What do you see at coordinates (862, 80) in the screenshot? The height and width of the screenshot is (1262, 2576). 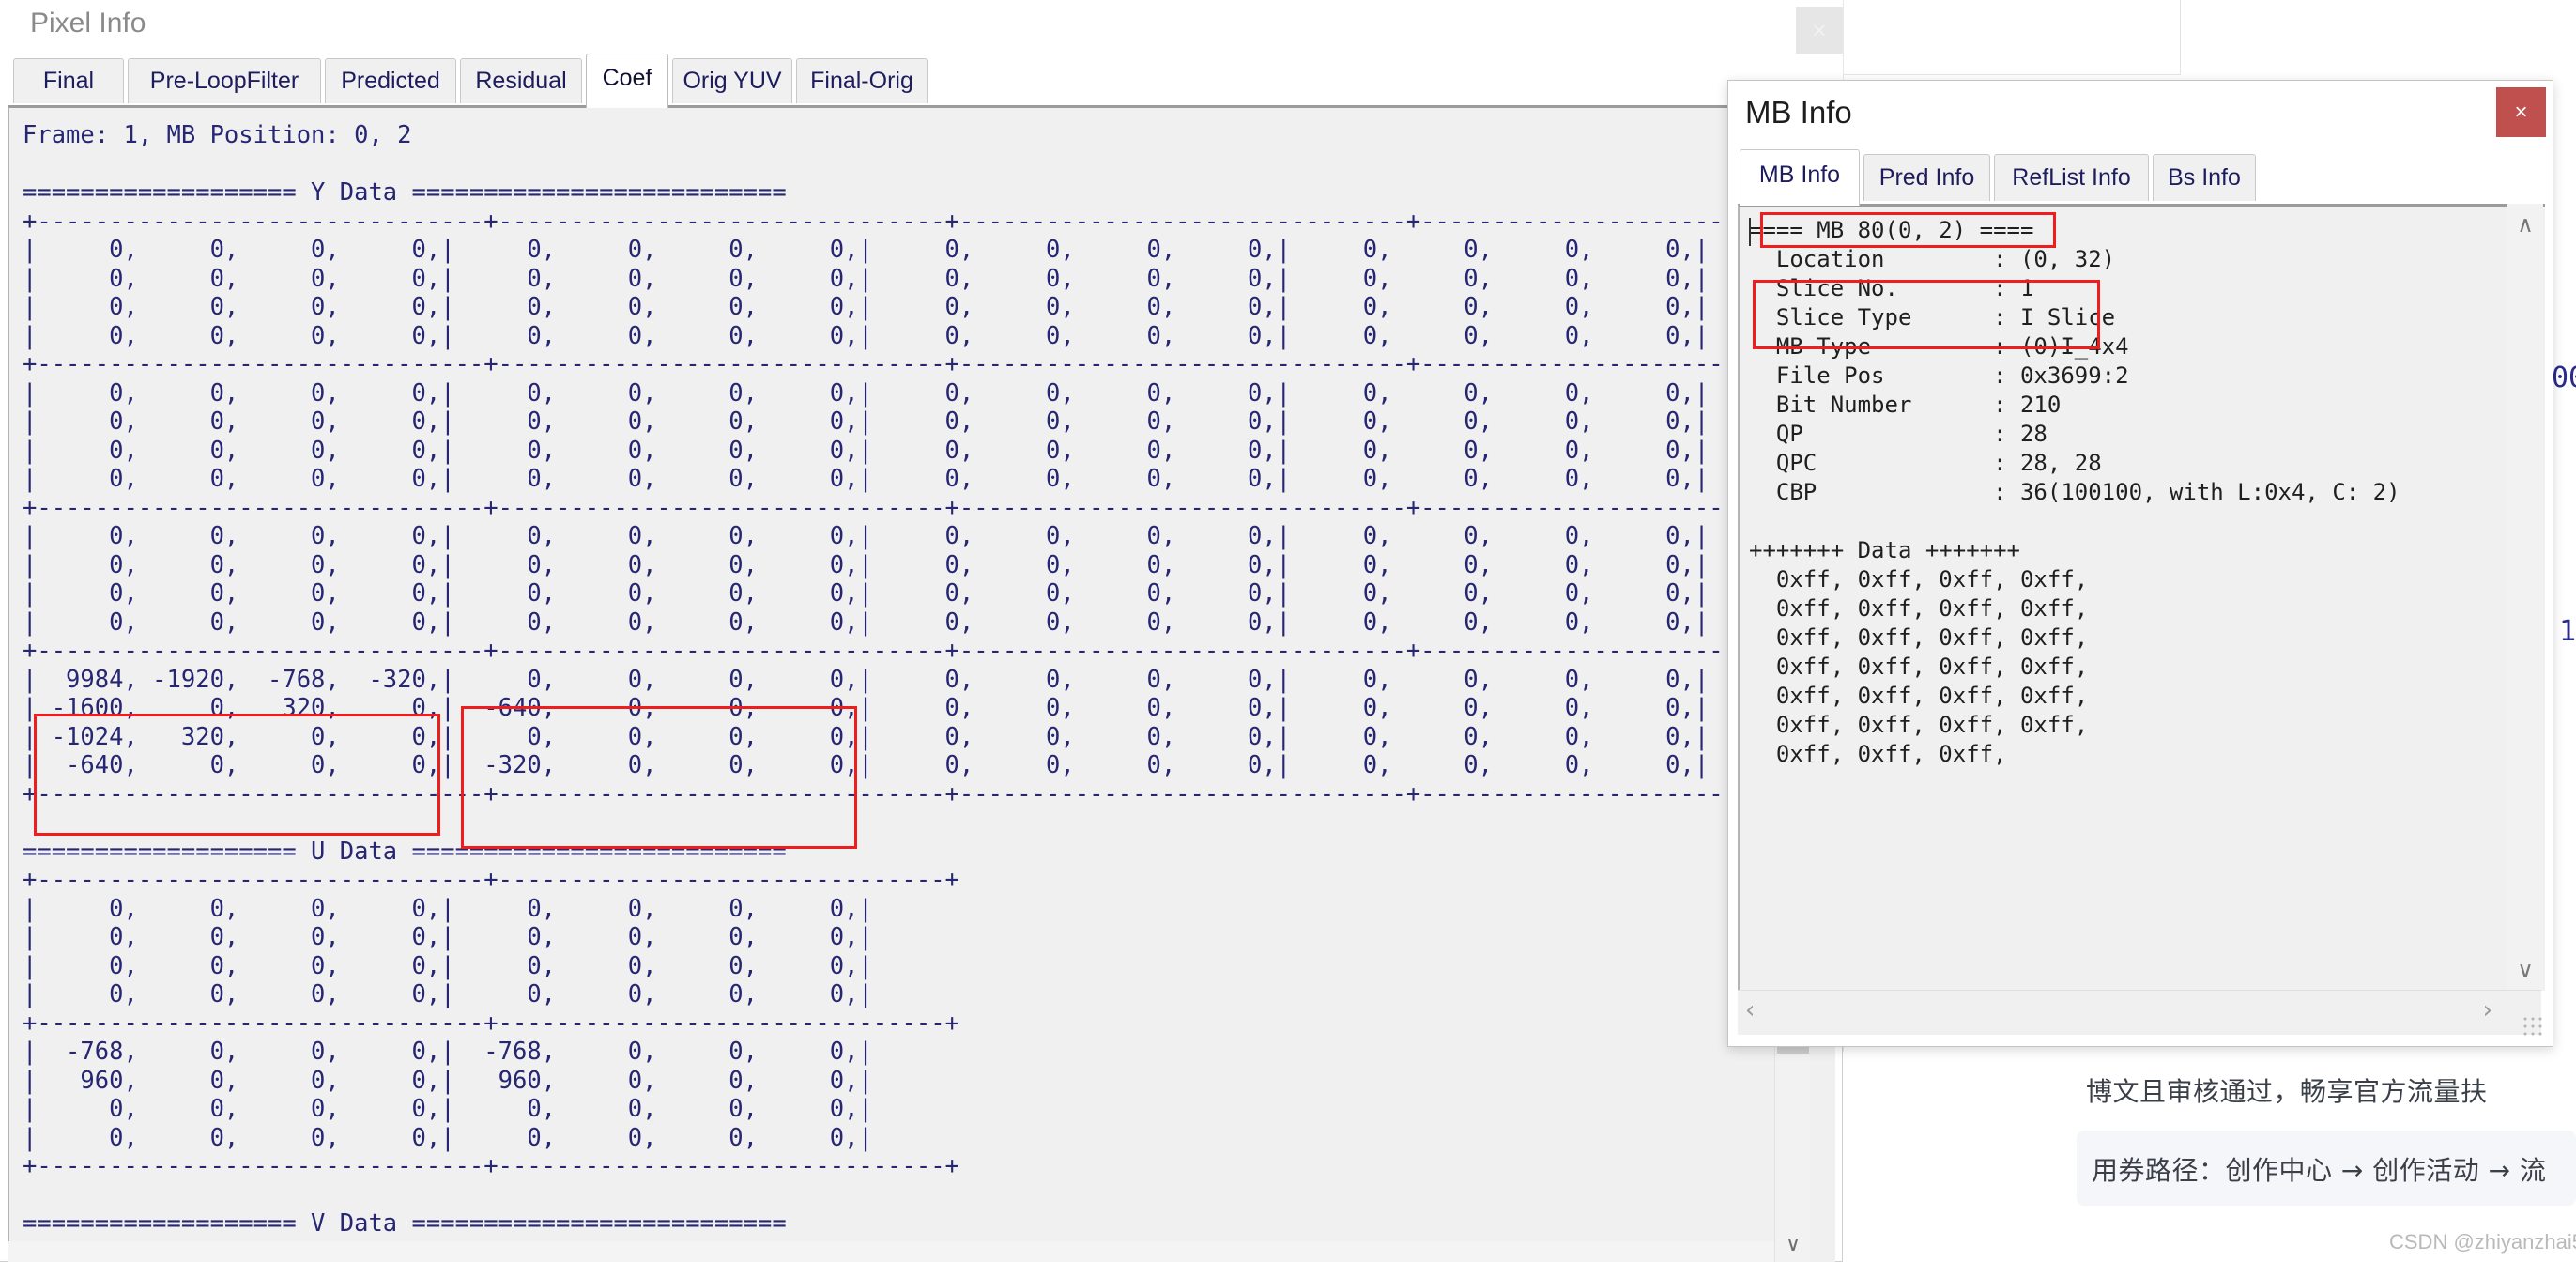 I see `pixel-tab-final-orig: Final-Orig` at bounding box center [862, 80].